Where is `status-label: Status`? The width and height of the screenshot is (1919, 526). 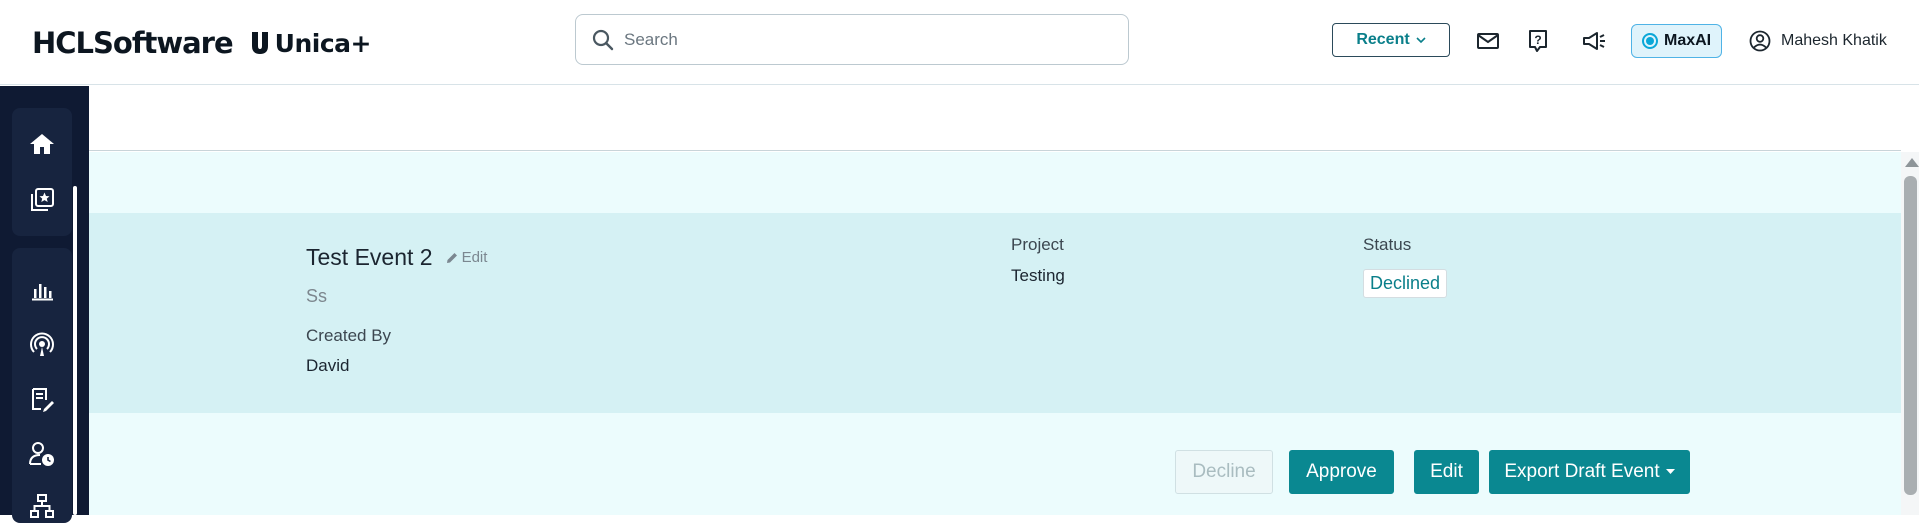
status-label: Status is located at coordinates (1387, 244).